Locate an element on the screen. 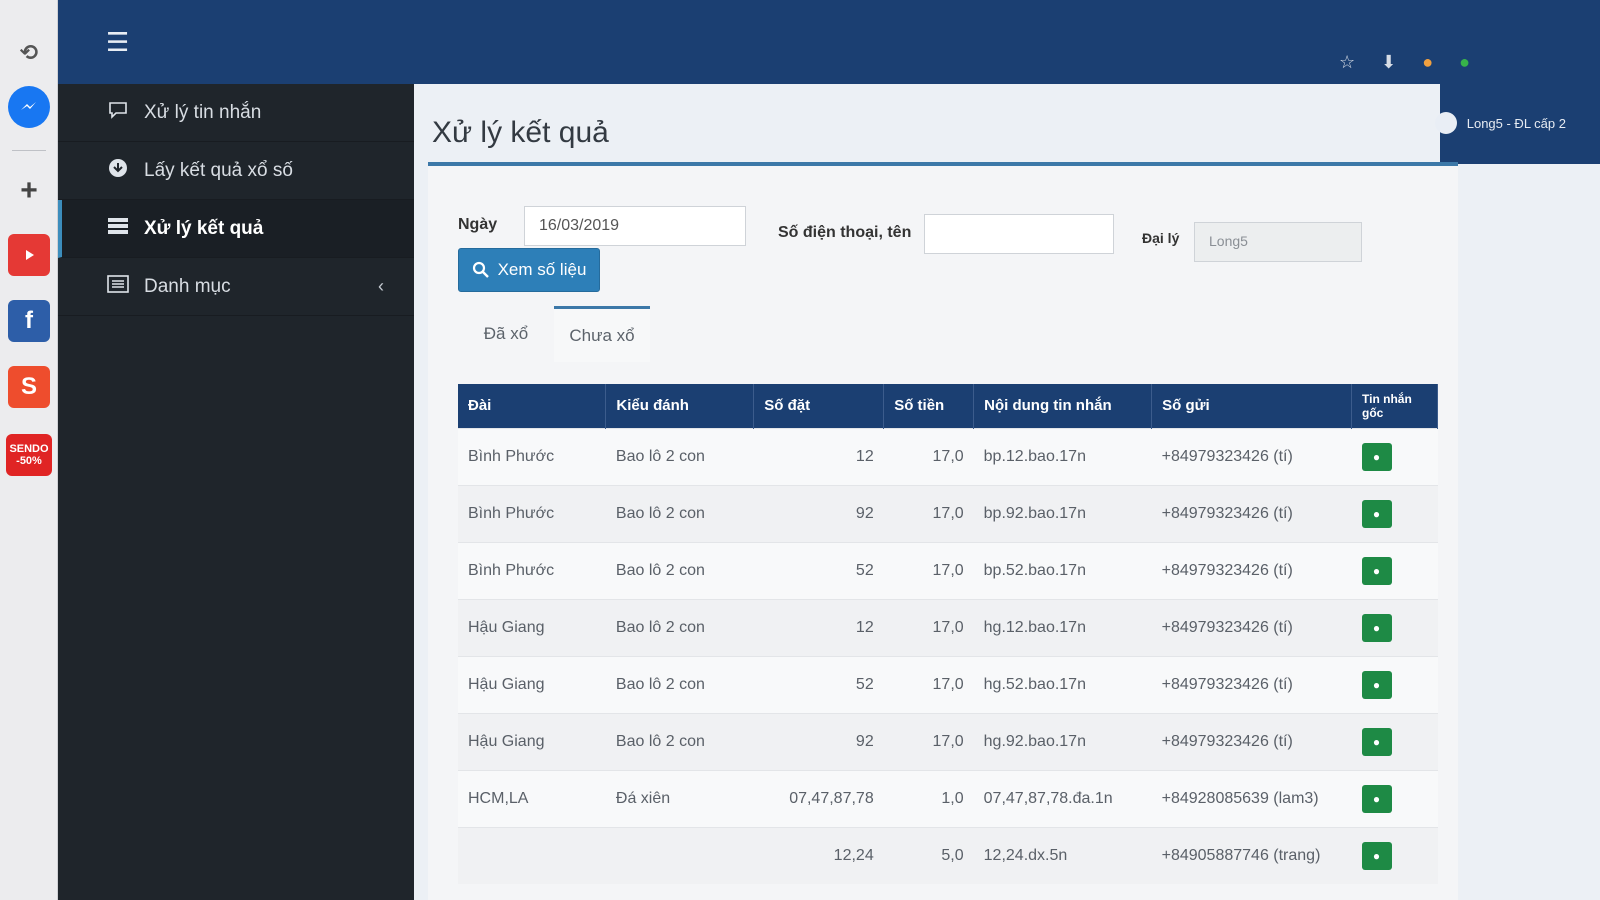  sidebar-item-xu-ly-tin-nhan: Xử lý tin nhắn is located at coordinates (236, 113).